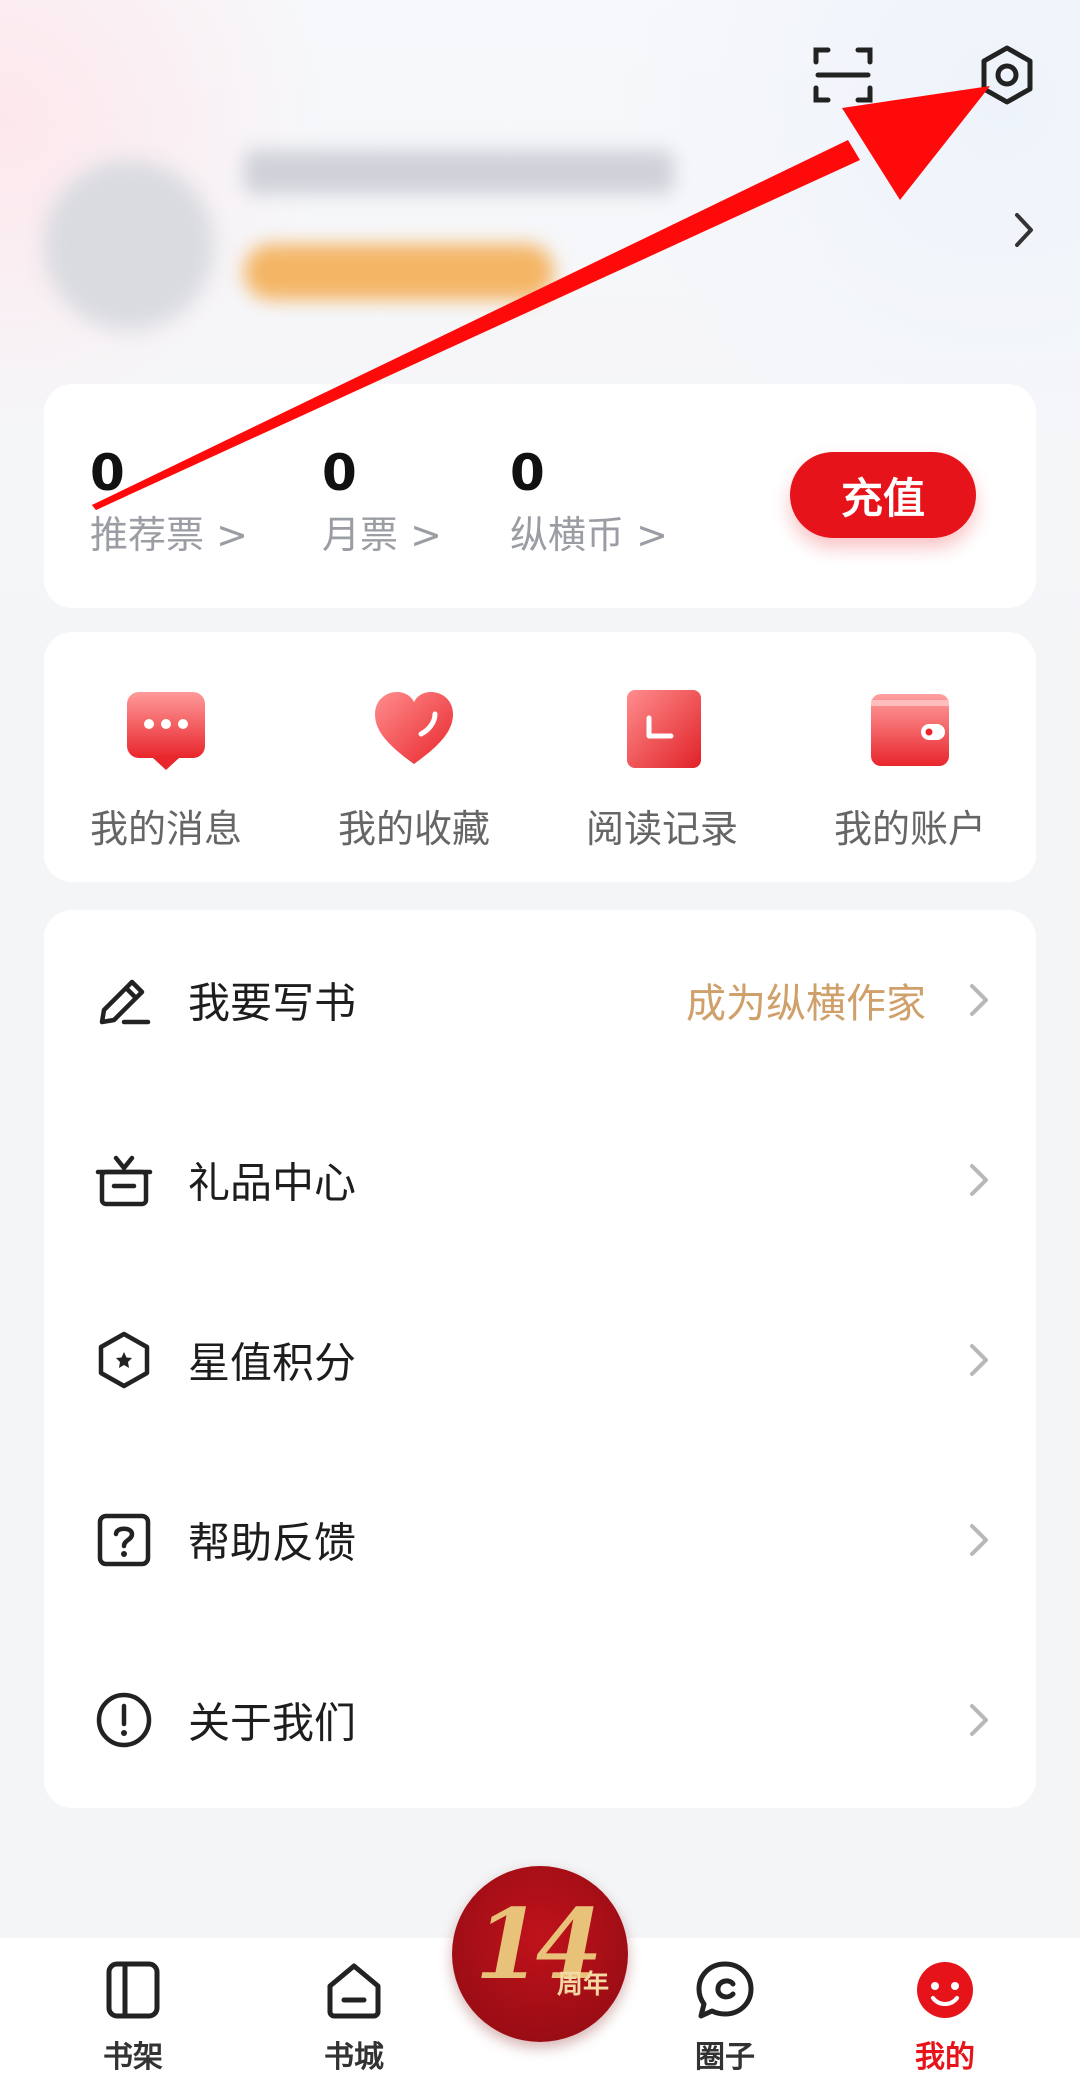 The height and width of the screenshot is (2088, 1080). What do you see at coordinates (540, 1954) in the screenshot?
I see `anniversary-badge: 14 周年` at bounding box center [540, 1954].